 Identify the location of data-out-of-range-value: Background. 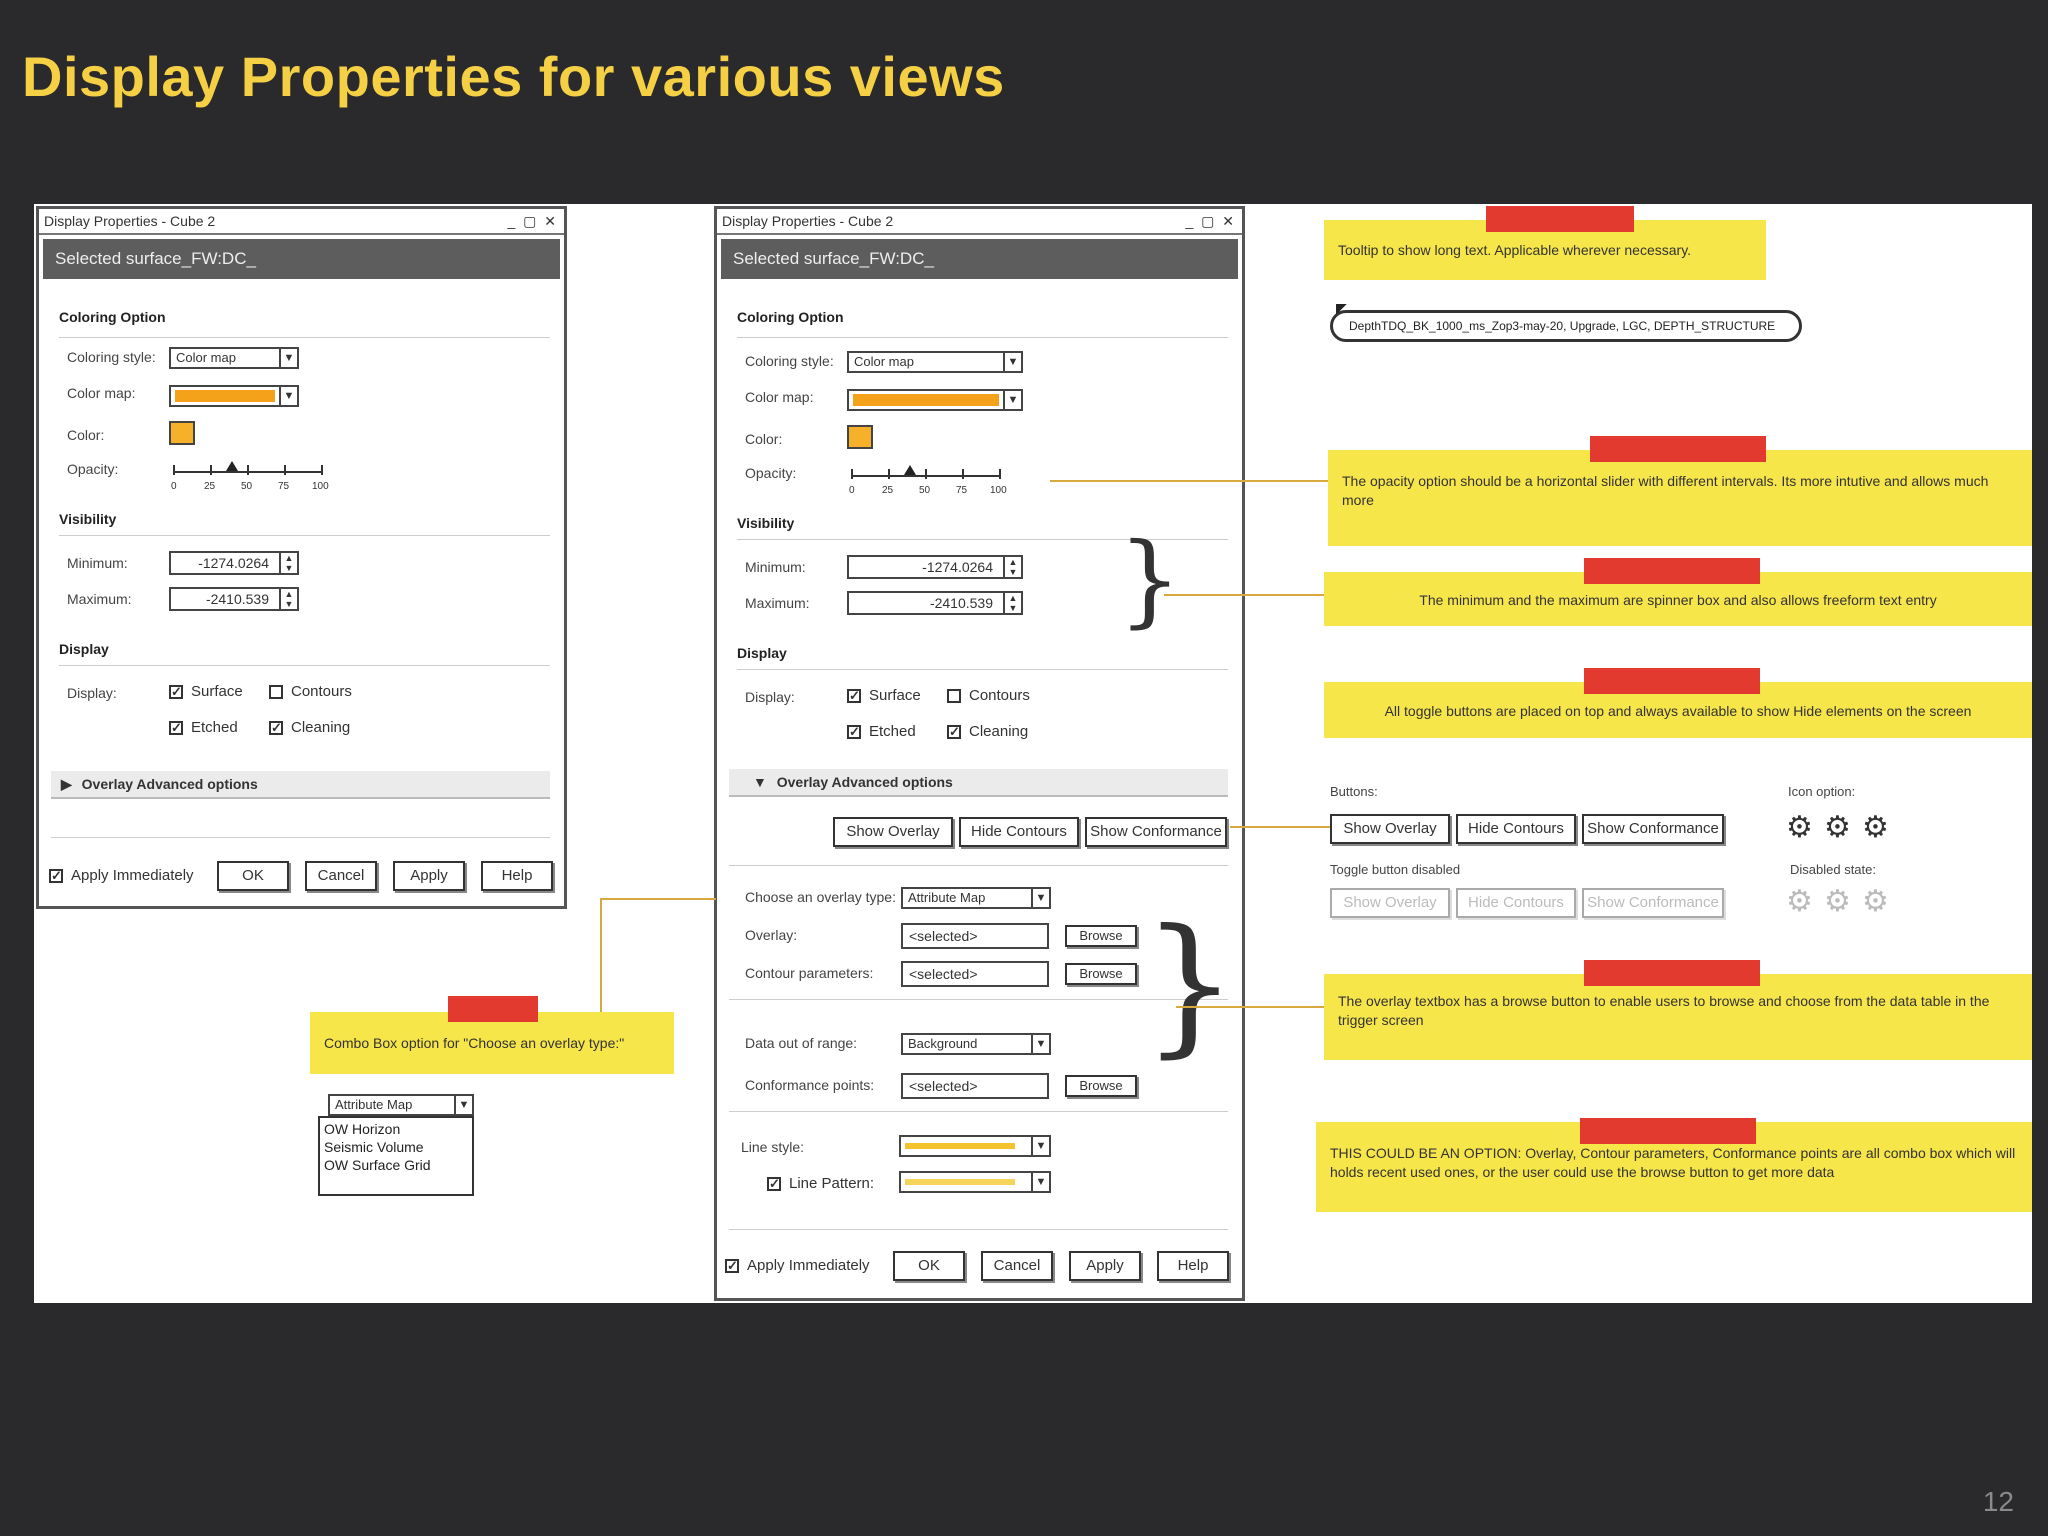
(943, 1043).